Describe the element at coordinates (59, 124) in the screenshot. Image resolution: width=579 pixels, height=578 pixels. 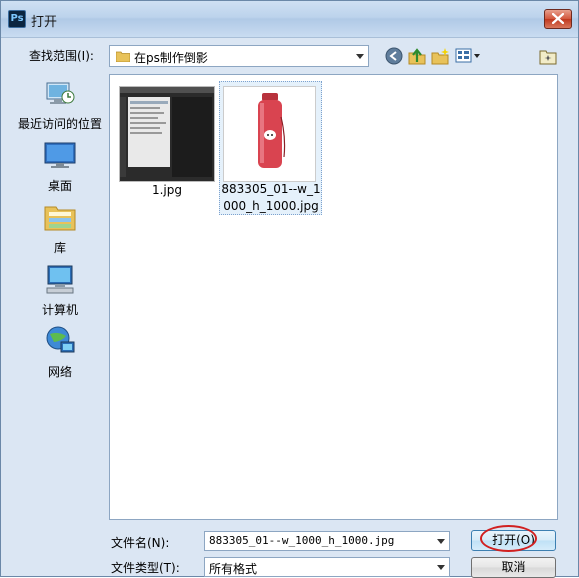
I see `place-label: 最近访问的位置` at that location.